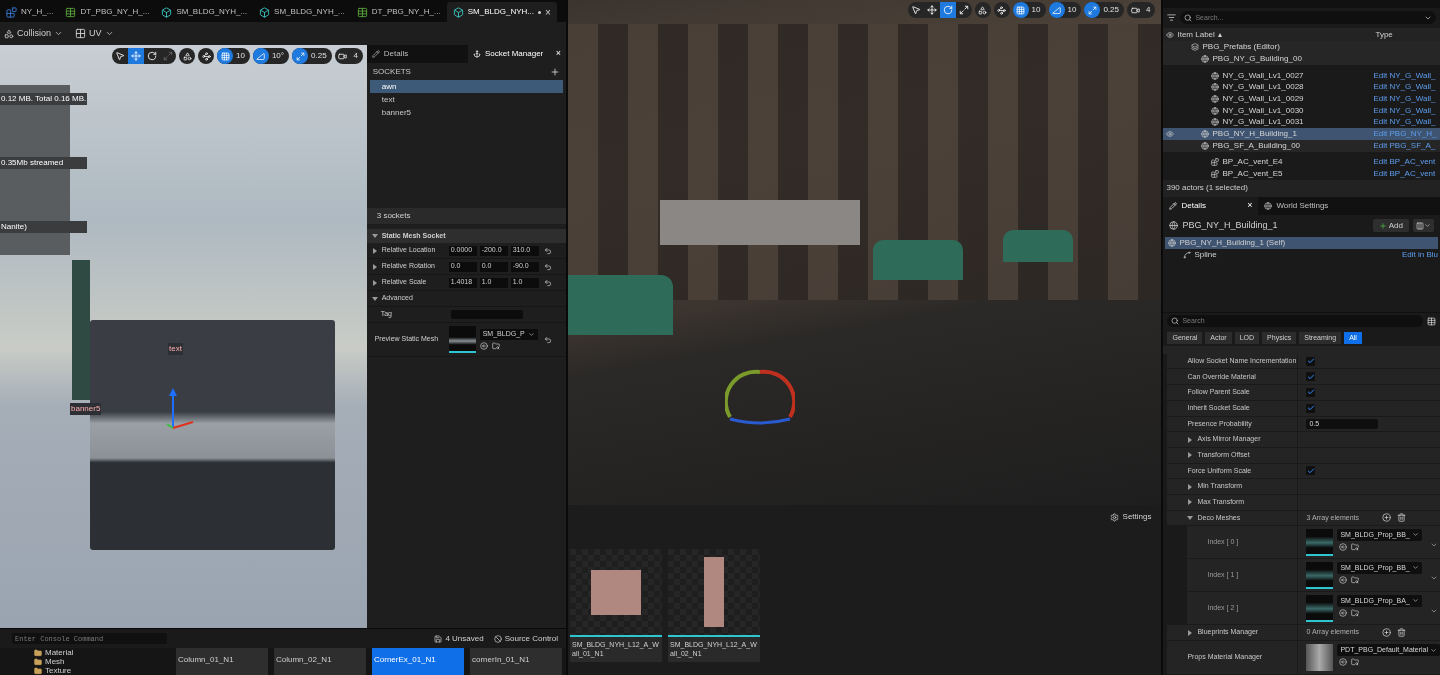  Describe the element at coordinates (1296, 206) in the screenshot. I see `panel-tab: World Settings` at that location.